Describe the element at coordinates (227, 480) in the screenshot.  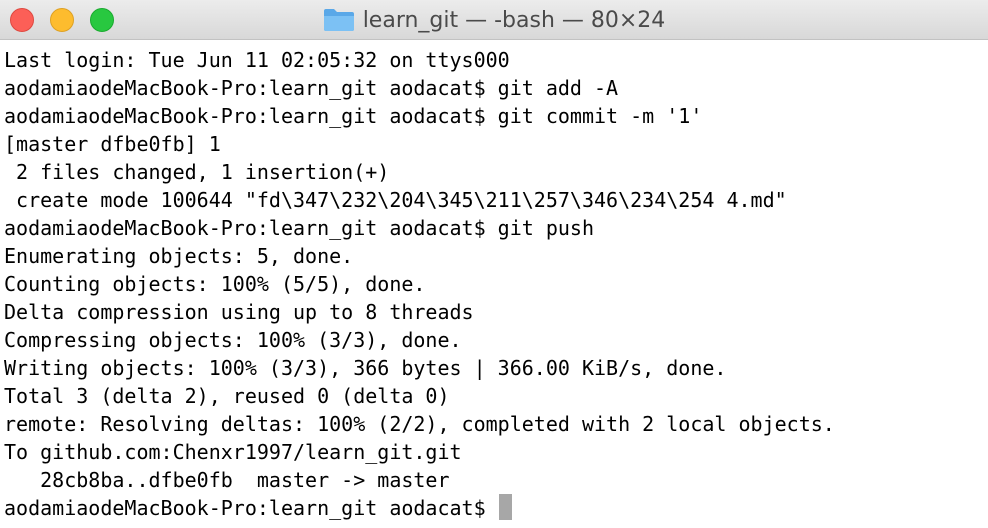
I see `terminal-line: 28cb8ba..dfbe0fb master -> master` at that location.